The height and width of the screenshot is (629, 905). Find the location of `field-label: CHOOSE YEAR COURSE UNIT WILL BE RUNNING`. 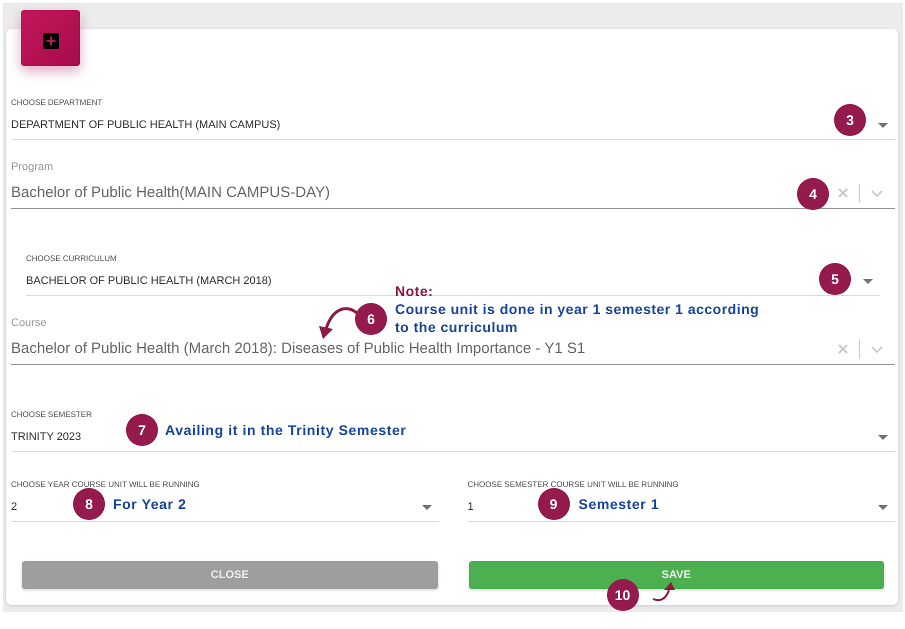

field-label: CHOOSE YEAR COURSE UNIT WILL BE RUNNING is located at coordinates (105, 485).